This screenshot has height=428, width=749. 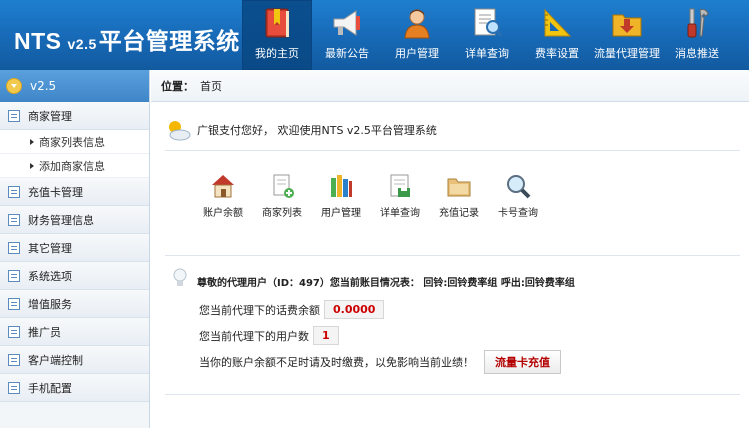 What do you see at coordinates (346, 23) in the screenshot?
I see `megaphone-icon` at bounding box center [346, 23].